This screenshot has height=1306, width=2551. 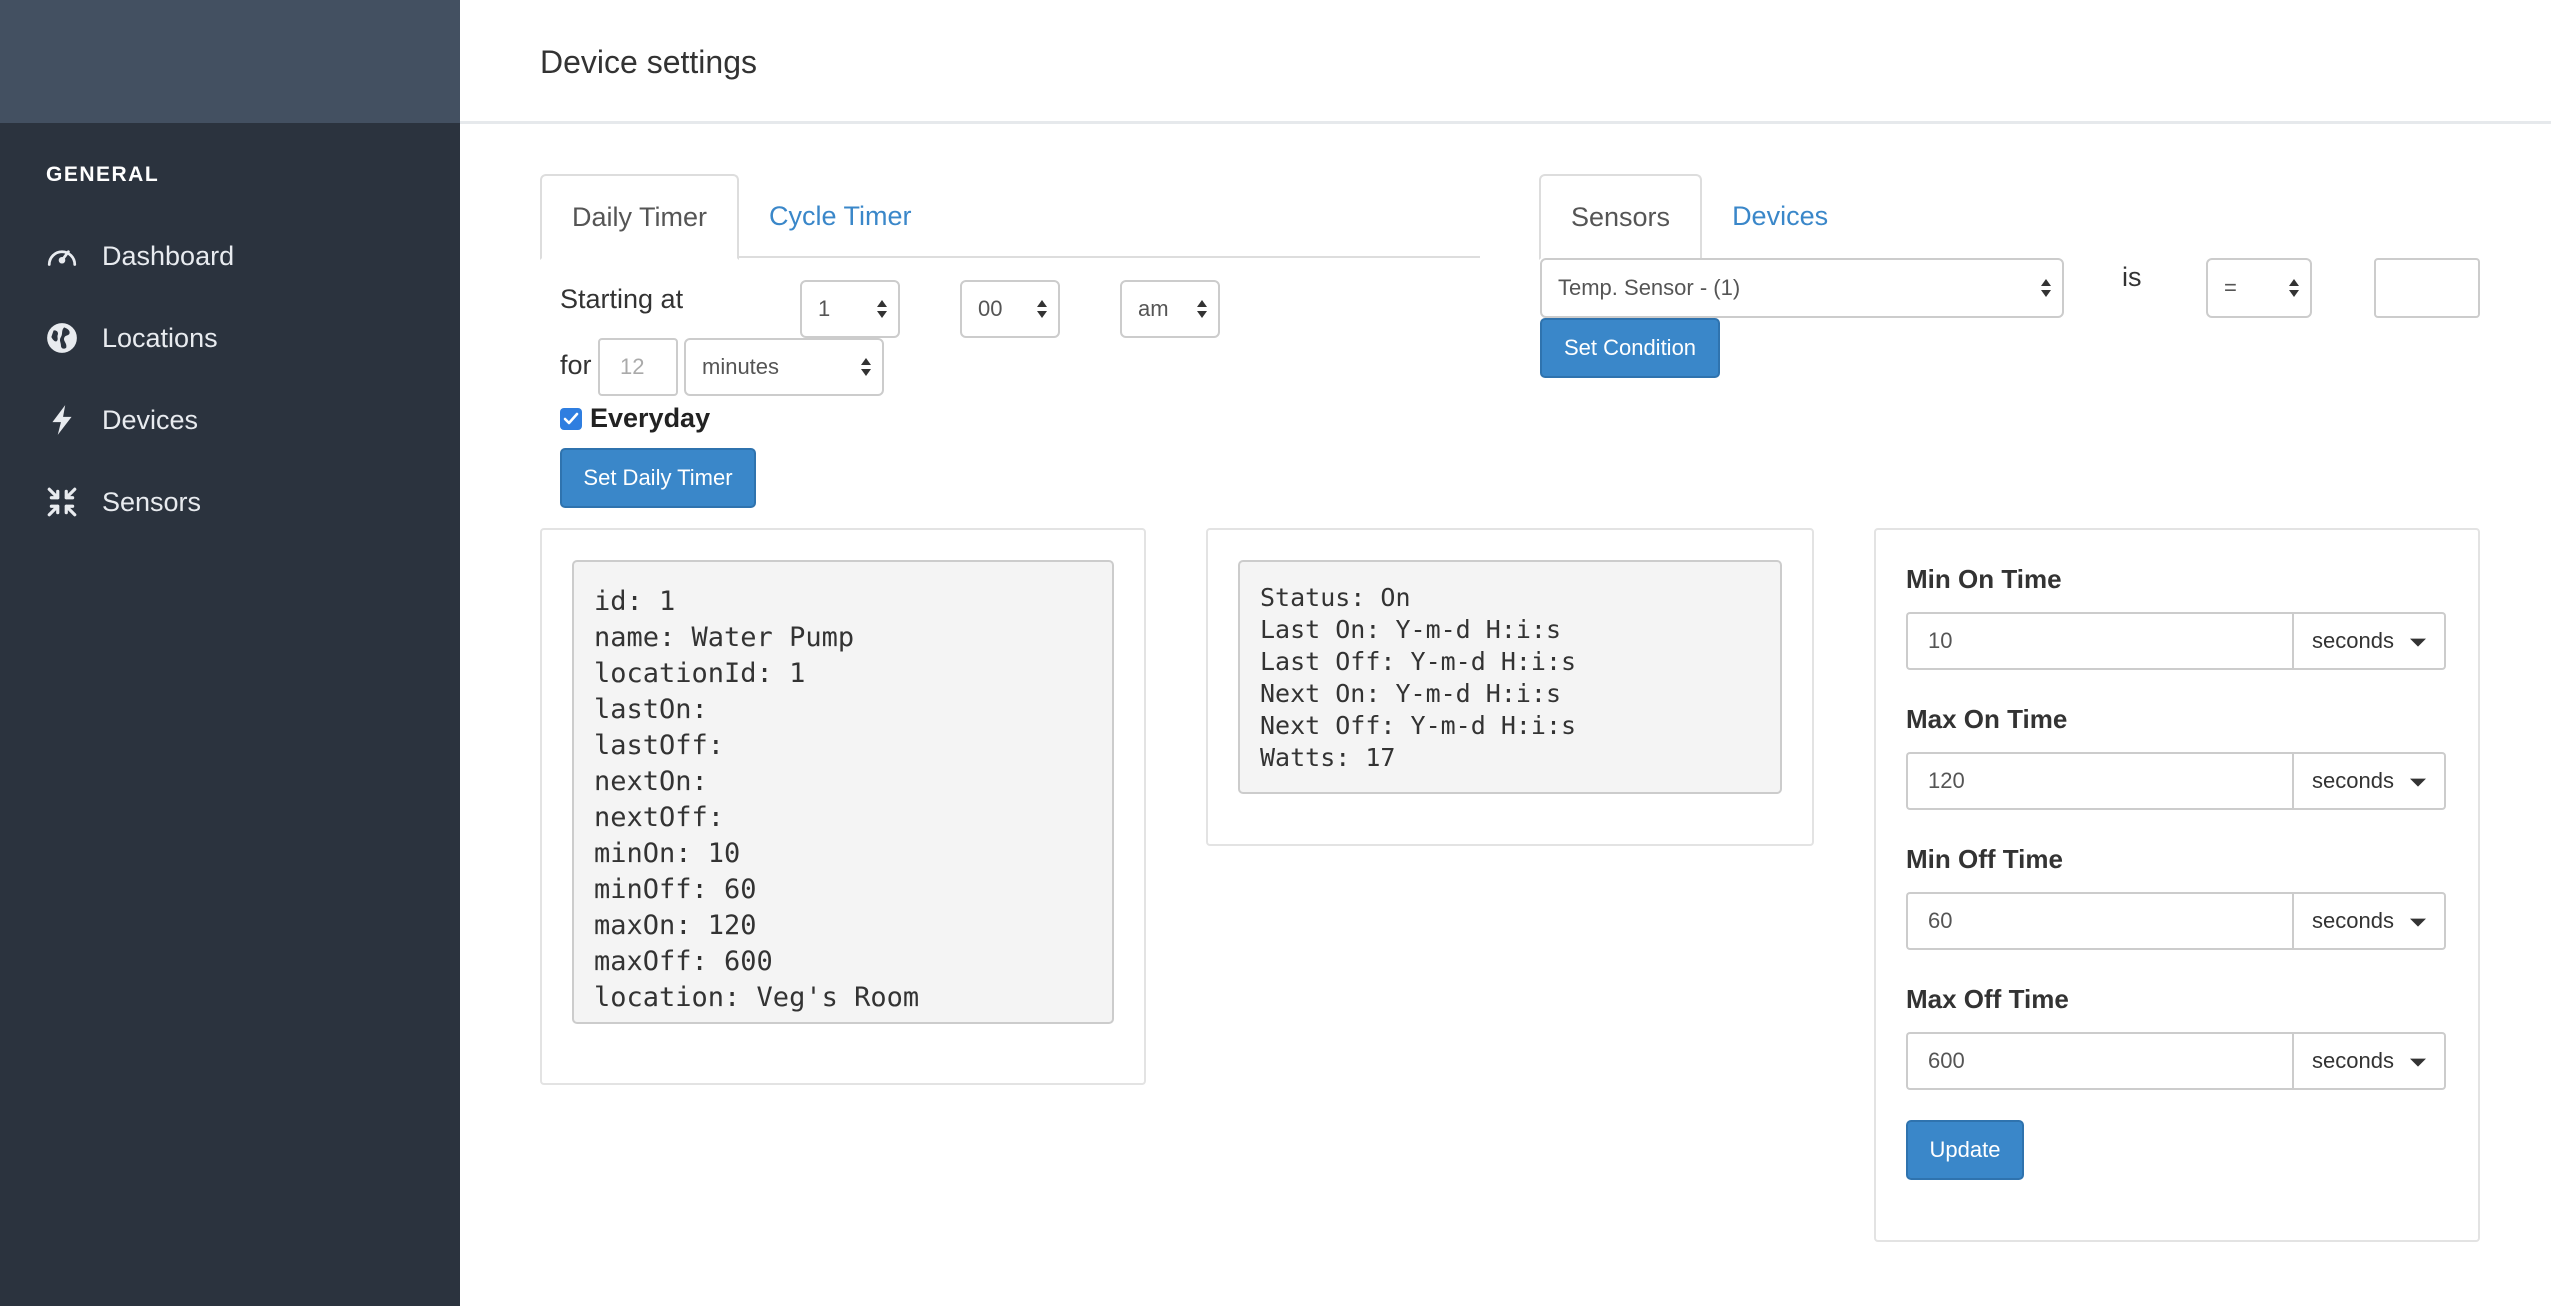 I want to click on tab-sensors: Sensors, so click(x=1621, y=217).